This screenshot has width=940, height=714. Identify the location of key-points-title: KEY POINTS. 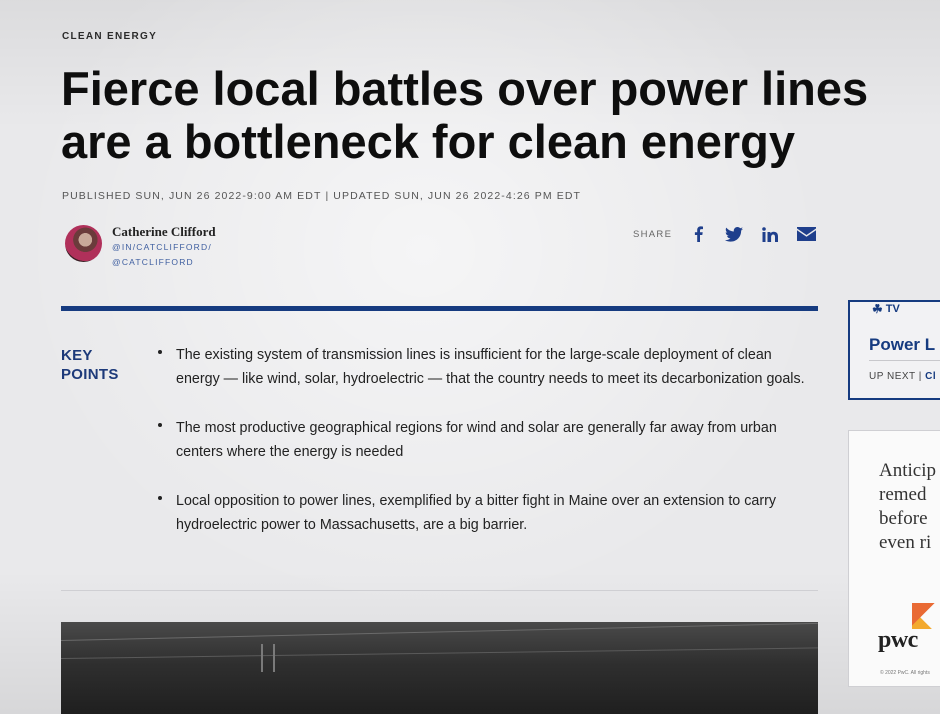
(90, 365).